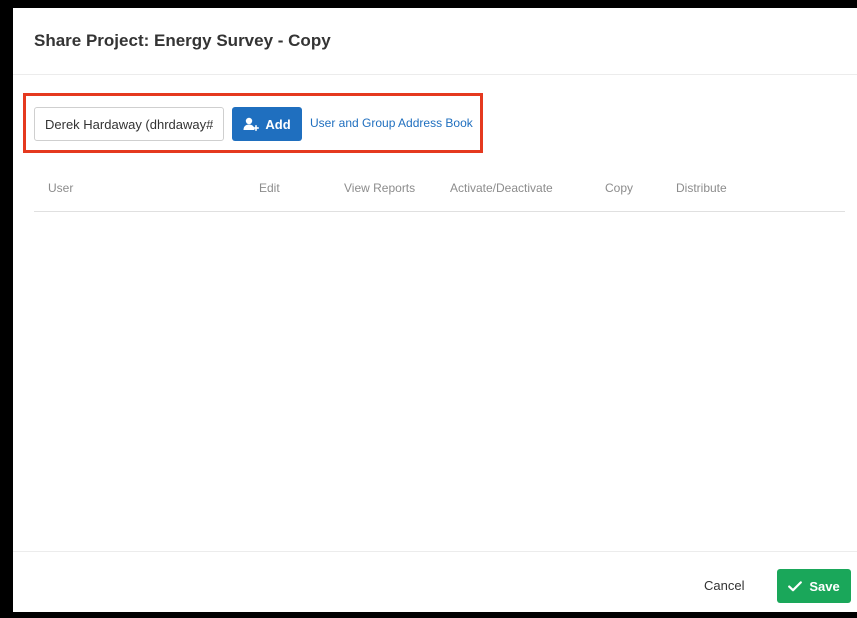  I want to click on dialog-title: Share Project: Energy Survey - Copy, so click(182, 40).